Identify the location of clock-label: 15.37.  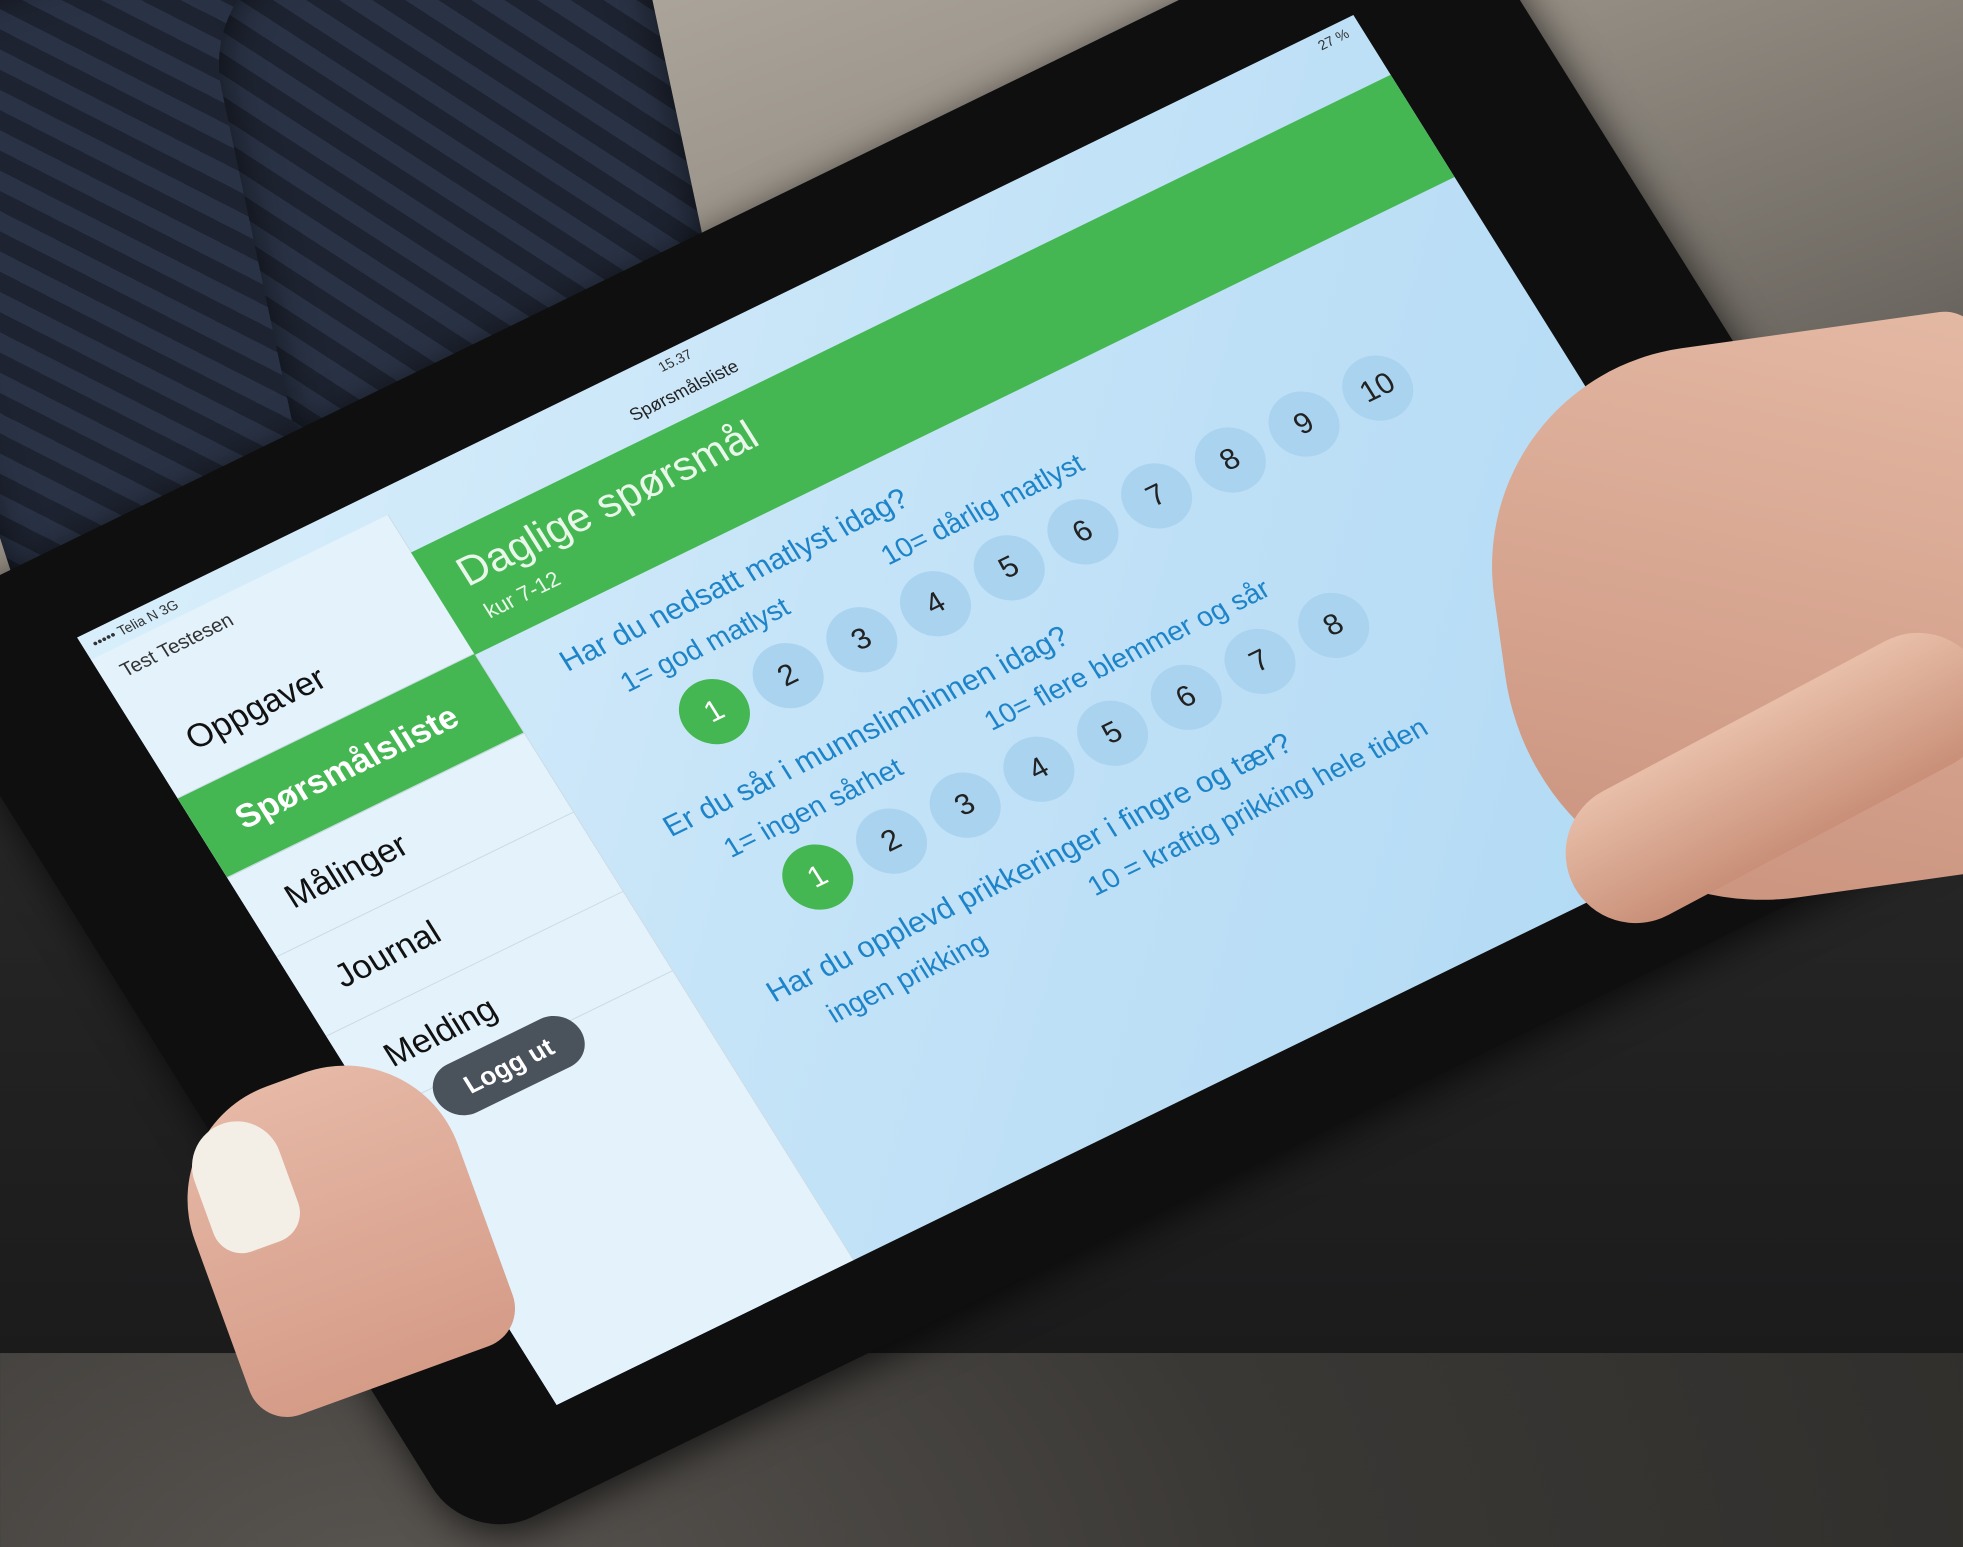
(674, 360).